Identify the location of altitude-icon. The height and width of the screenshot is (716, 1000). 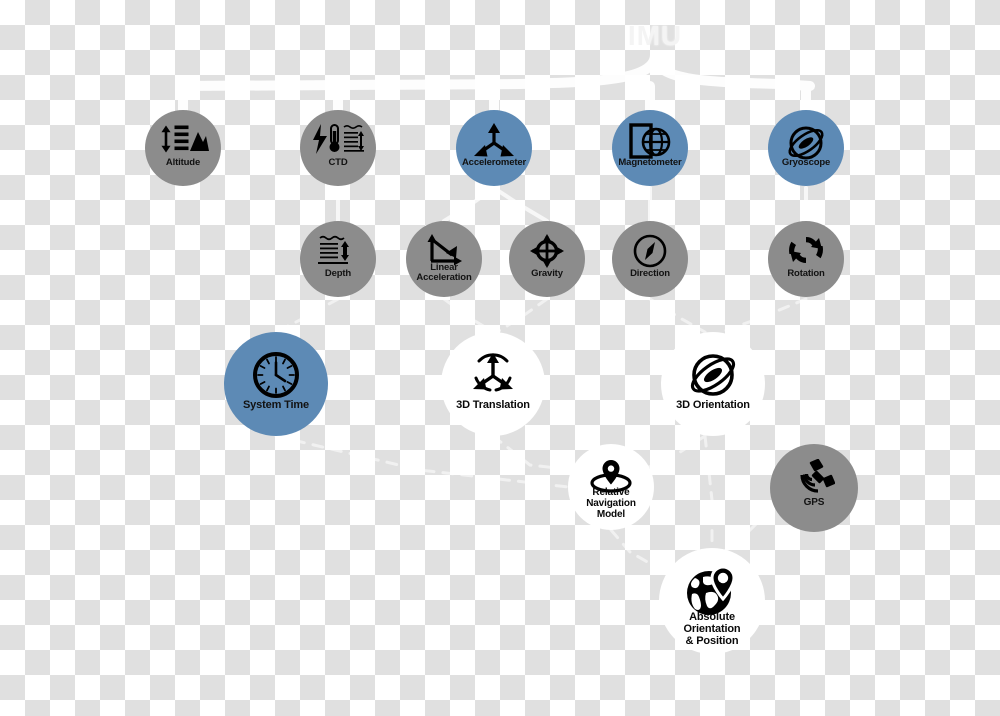
(183, 139).